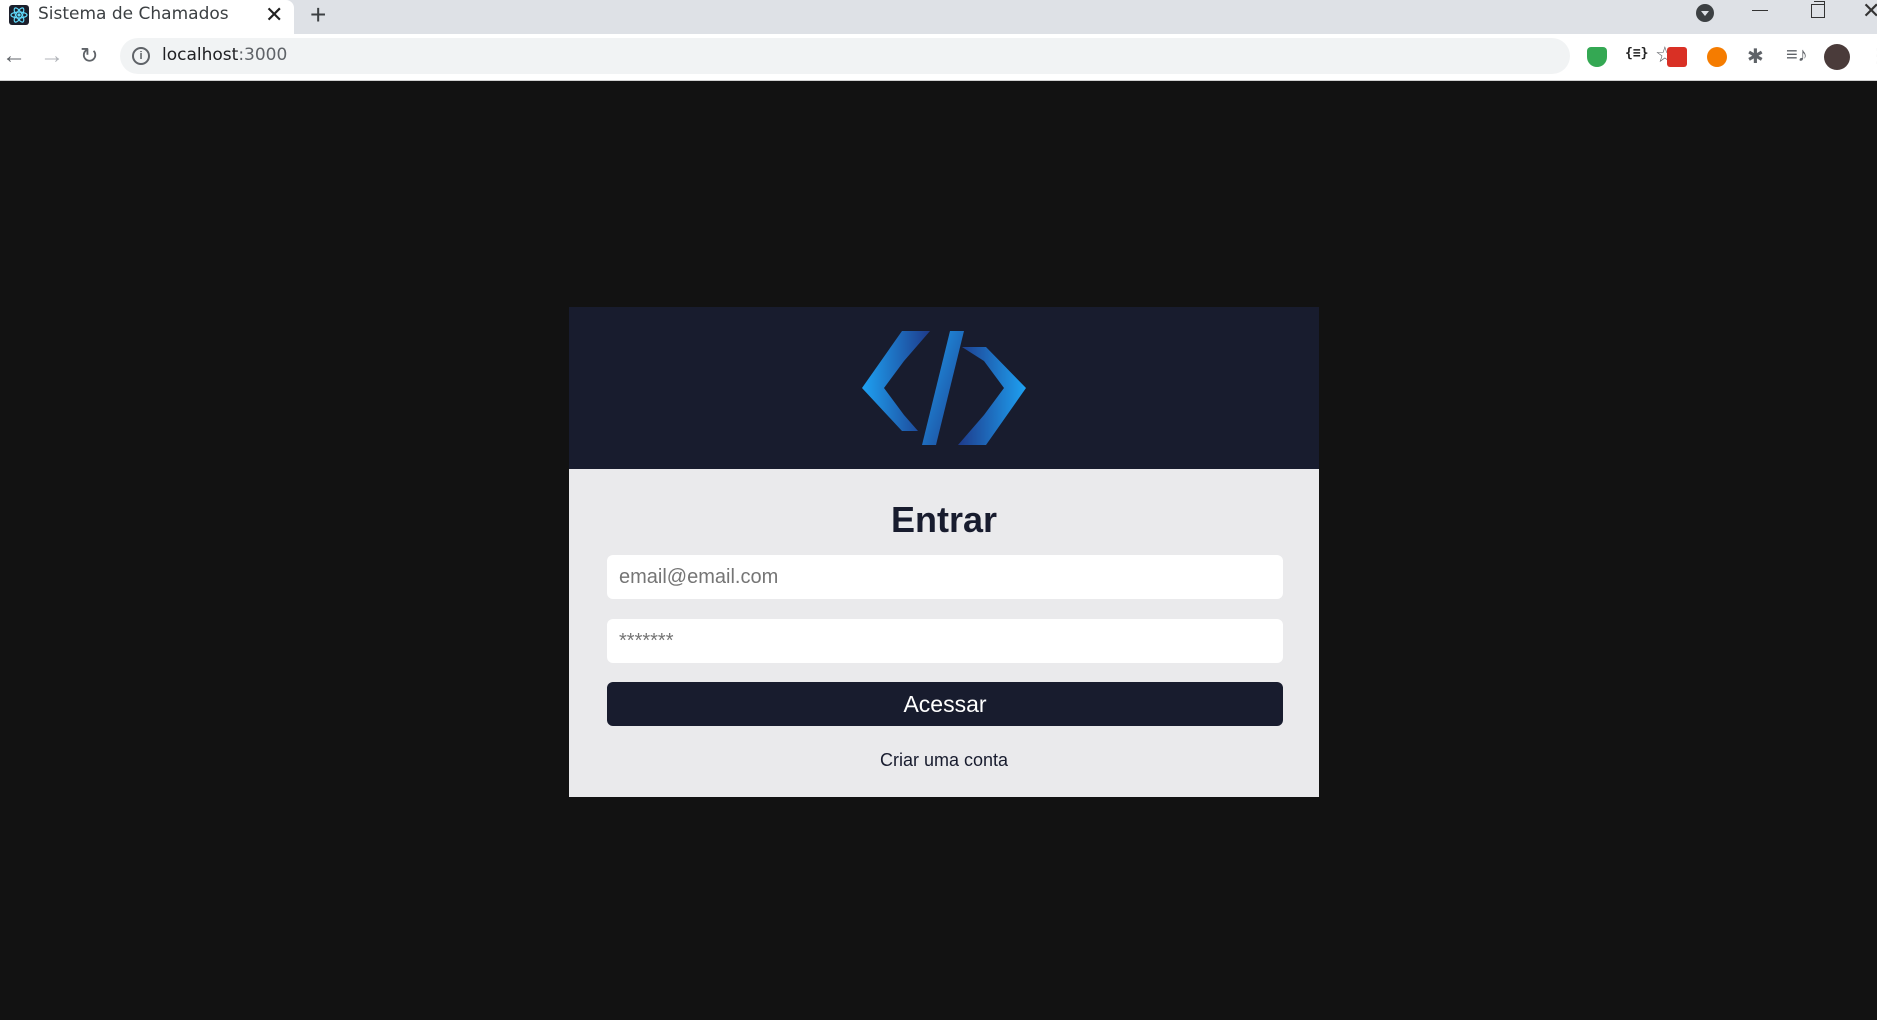 The image size is (1877, 1020). I want to click on minimize-icon, so click(1760, 10).